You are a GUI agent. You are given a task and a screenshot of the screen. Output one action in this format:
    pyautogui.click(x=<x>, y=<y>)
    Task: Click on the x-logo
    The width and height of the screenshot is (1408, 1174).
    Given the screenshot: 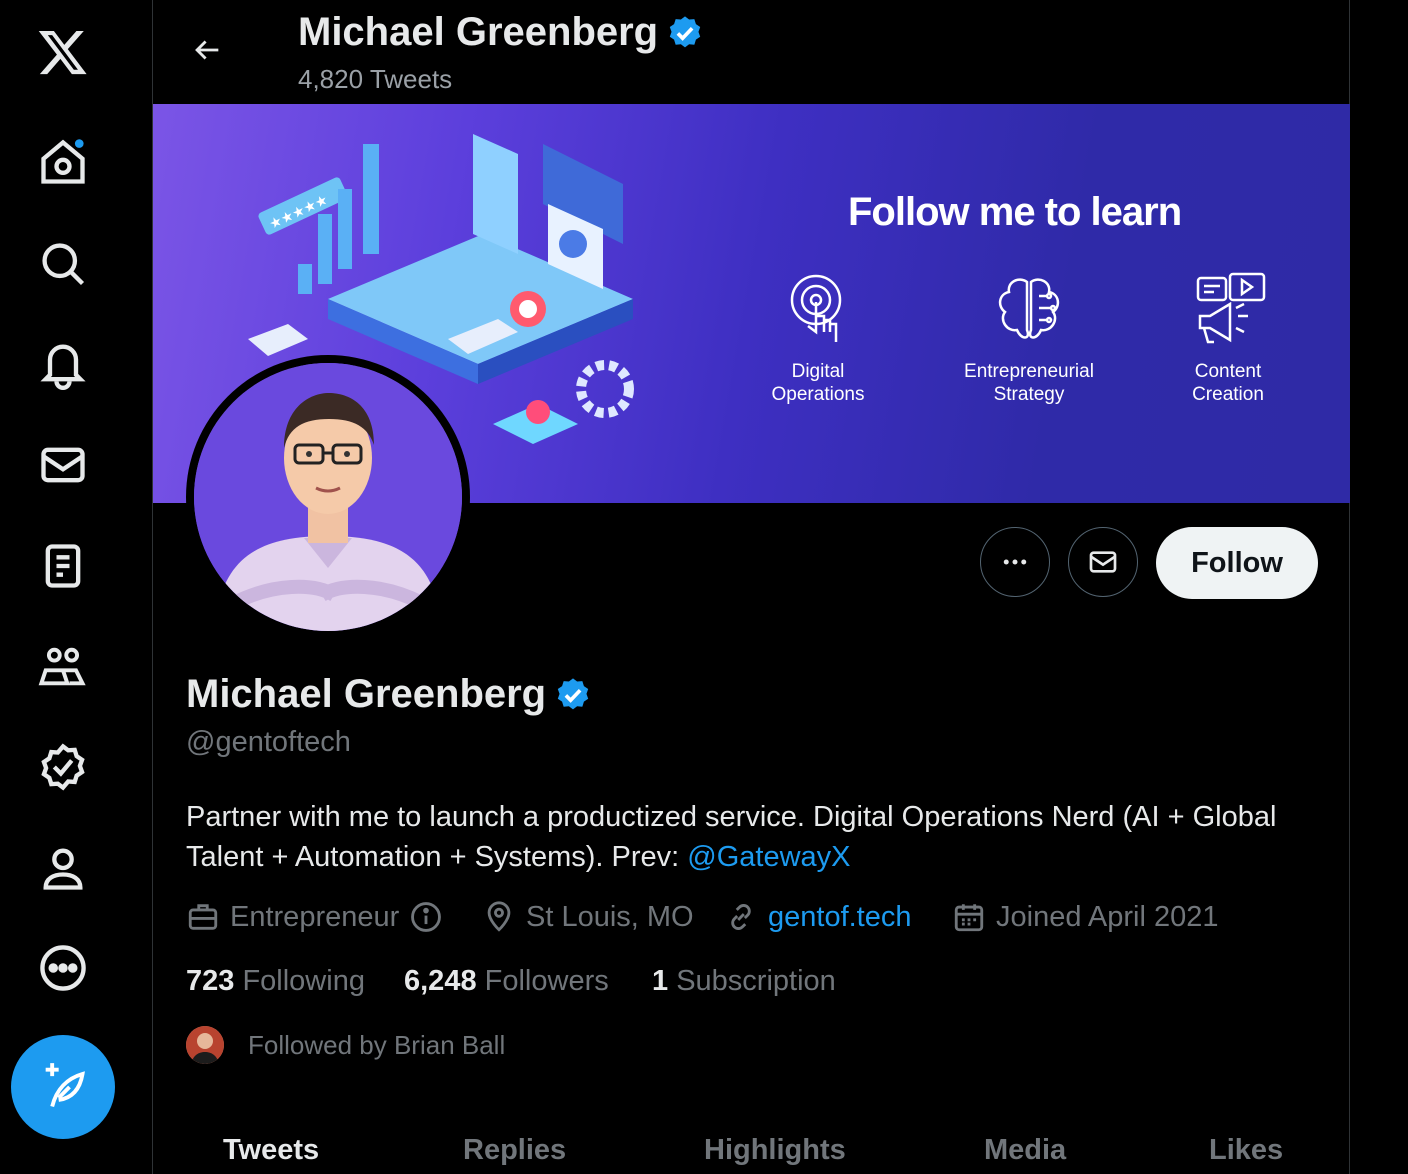 What is the action you would take?
    pyautogui.click(x=63, y=52)
    